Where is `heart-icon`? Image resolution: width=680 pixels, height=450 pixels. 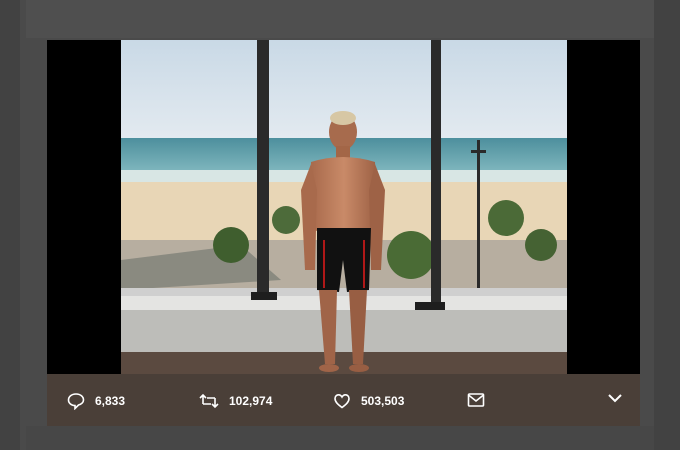
heart-icon is located at coordinates (342, 401).